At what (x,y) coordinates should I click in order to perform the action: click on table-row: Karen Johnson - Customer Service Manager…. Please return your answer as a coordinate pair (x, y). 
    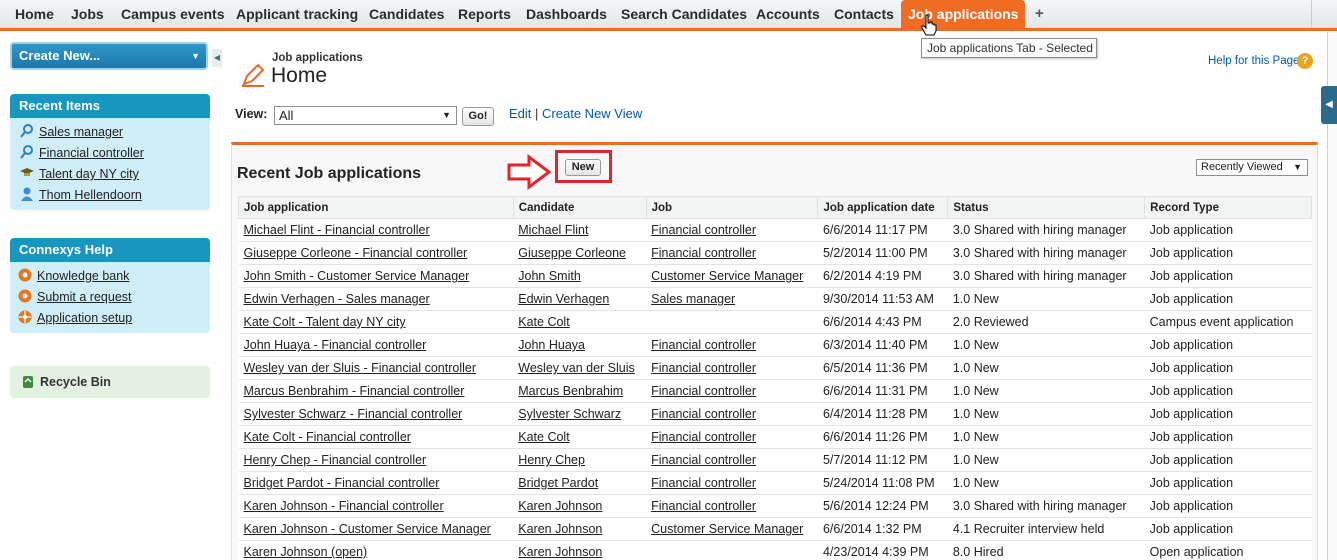
    Looking at the image, I should click on (775, 529).